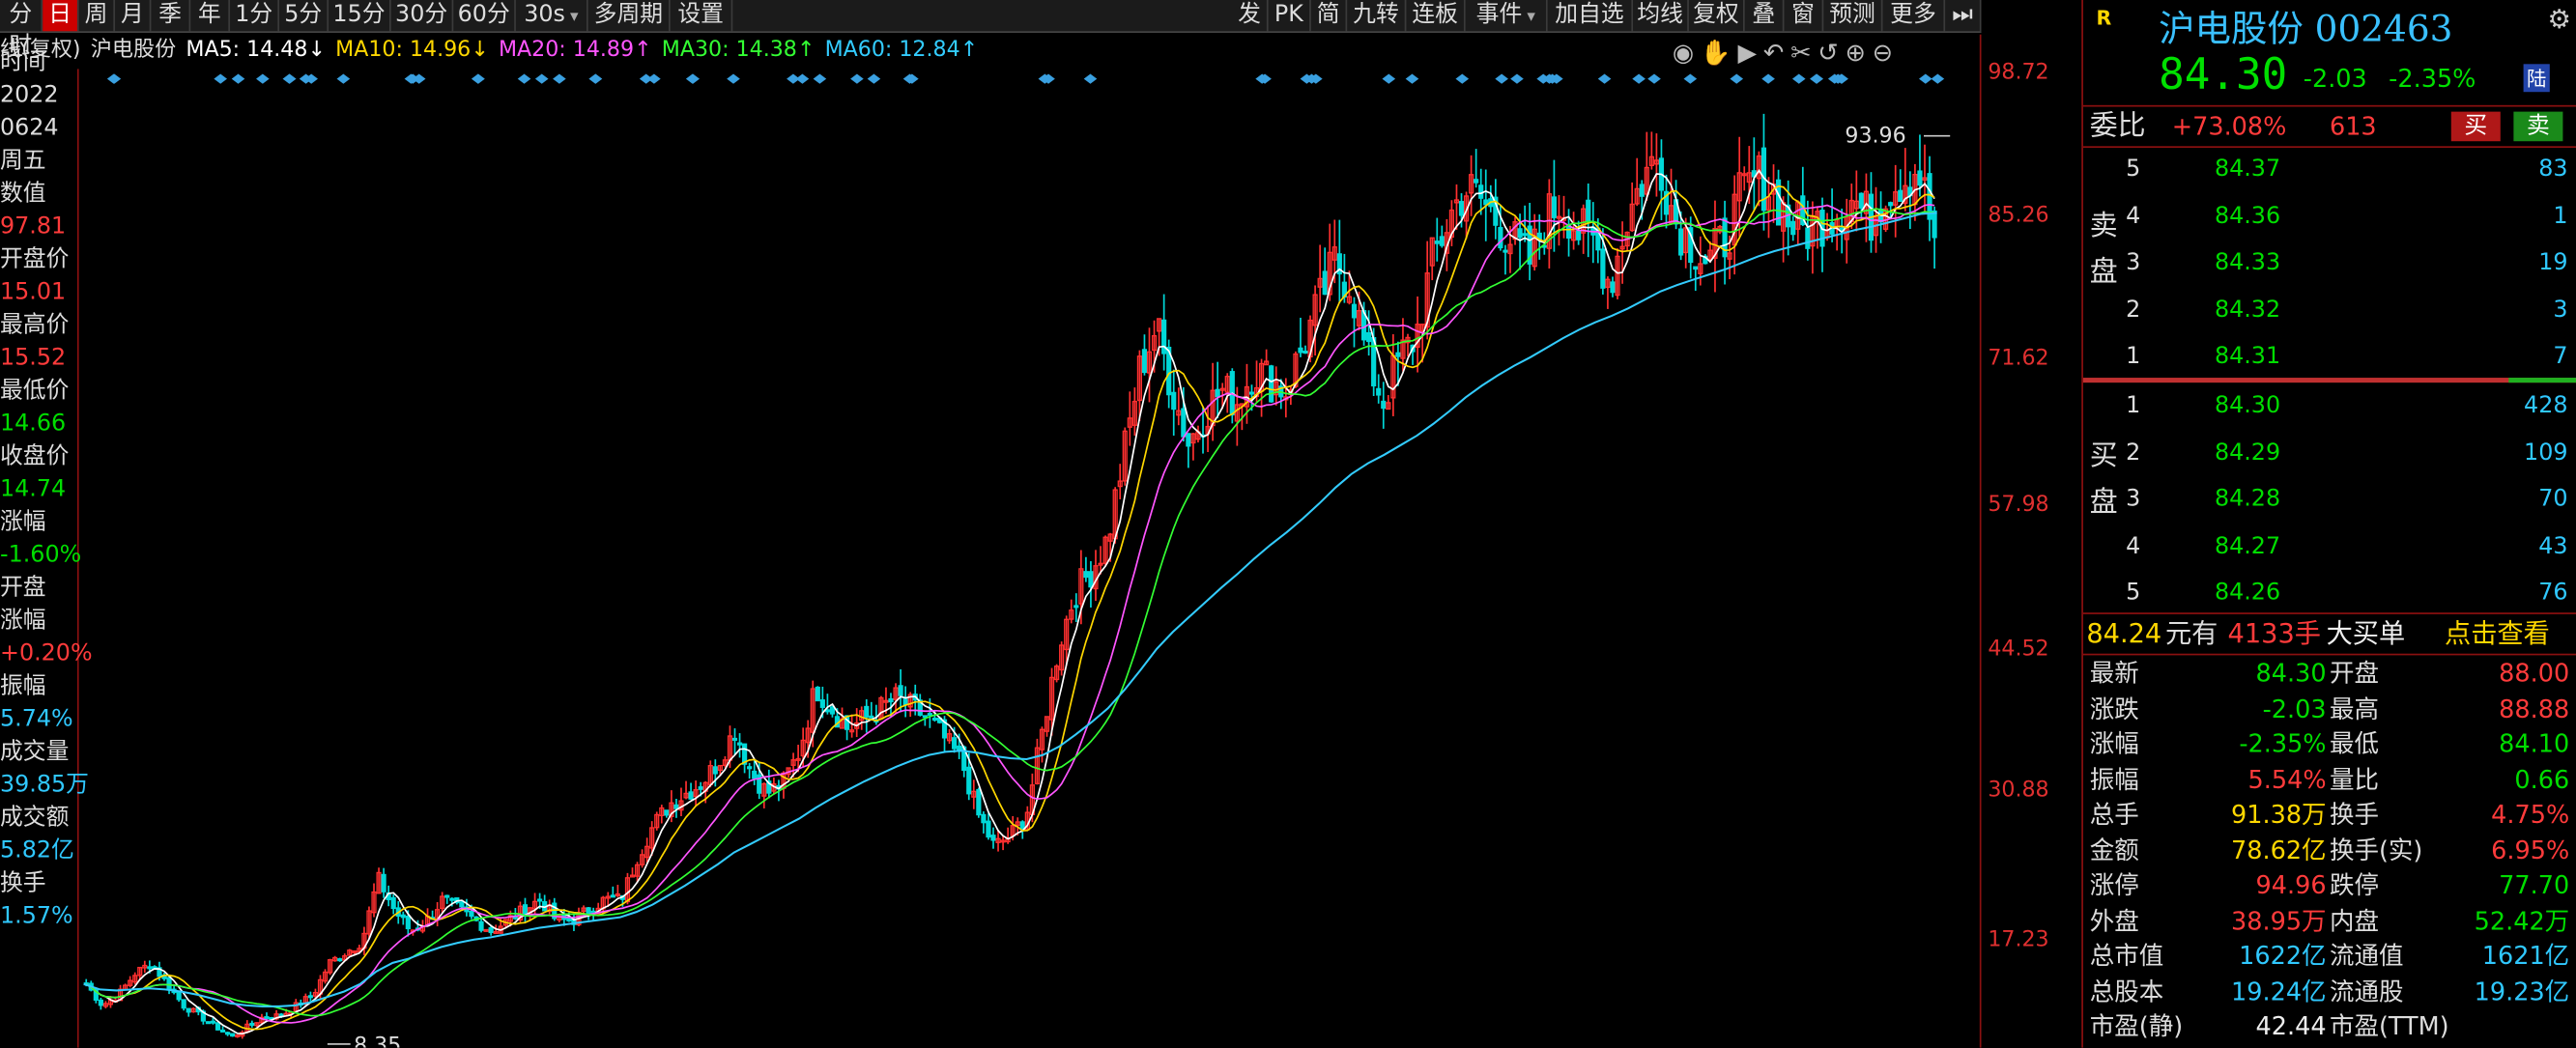  Describe the element at coordinates (1832, 53) in the screenshot. I see `reset-icon: ↺` at that location.